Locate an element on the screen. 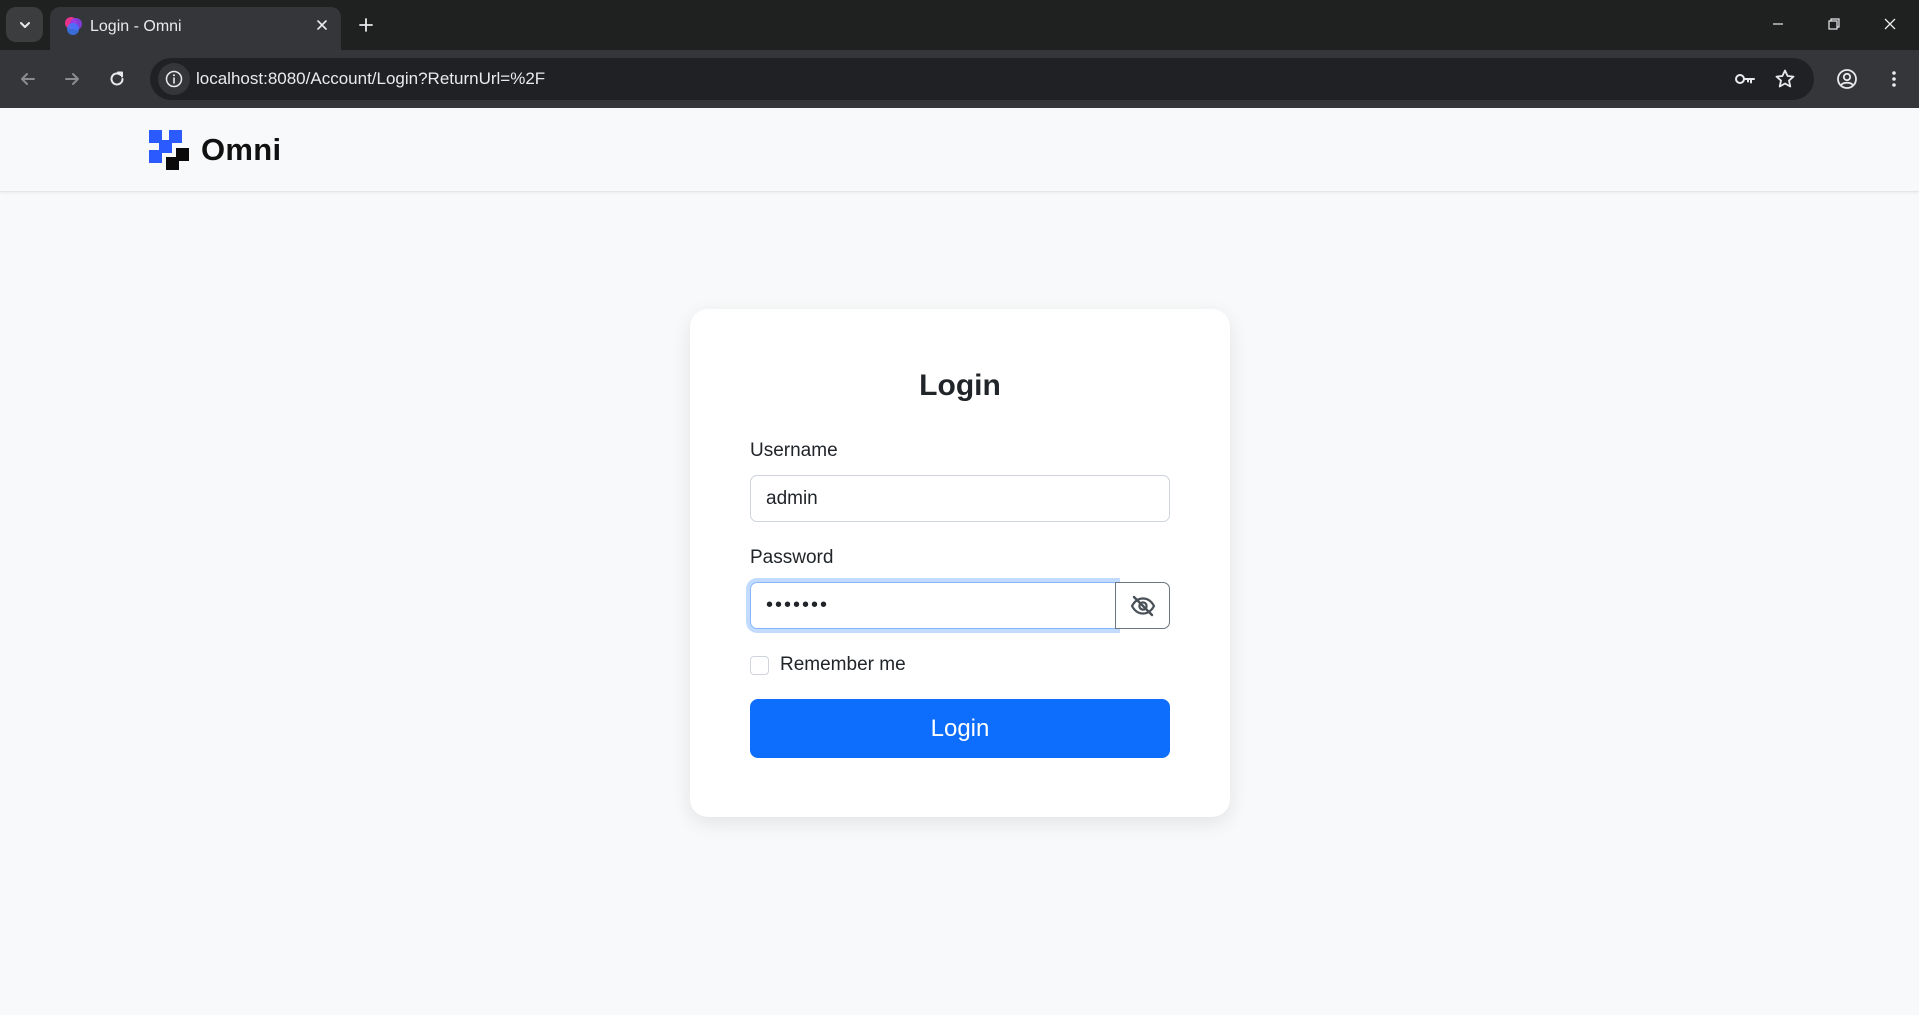 The height and width of the screenshot is (1015, 1919). info-icon is located at coordinates (174, 79).